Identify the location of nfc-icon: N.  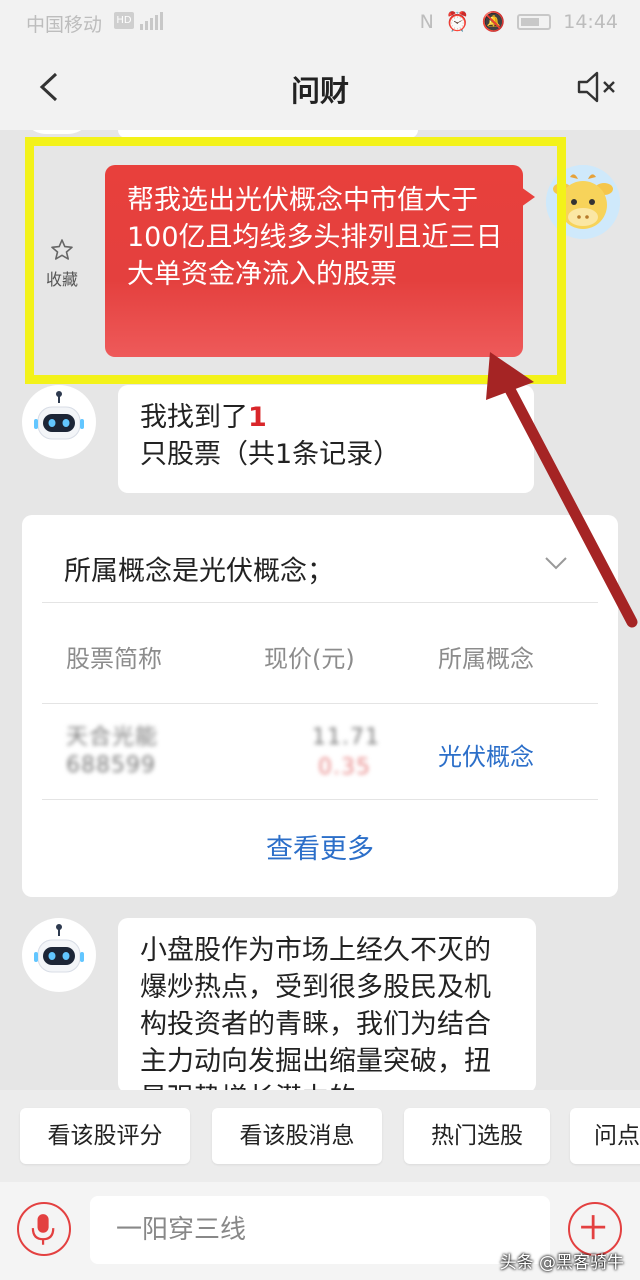
(426, 21).